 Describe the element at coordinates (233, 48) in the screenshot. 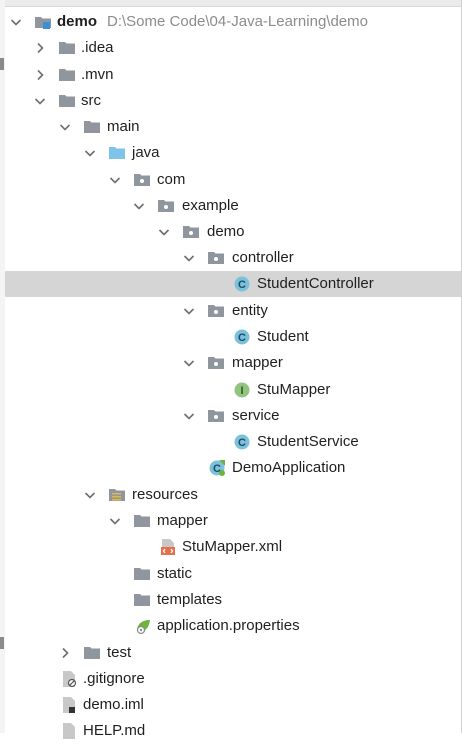

I see `tree-row-idea: .idea` at that location.